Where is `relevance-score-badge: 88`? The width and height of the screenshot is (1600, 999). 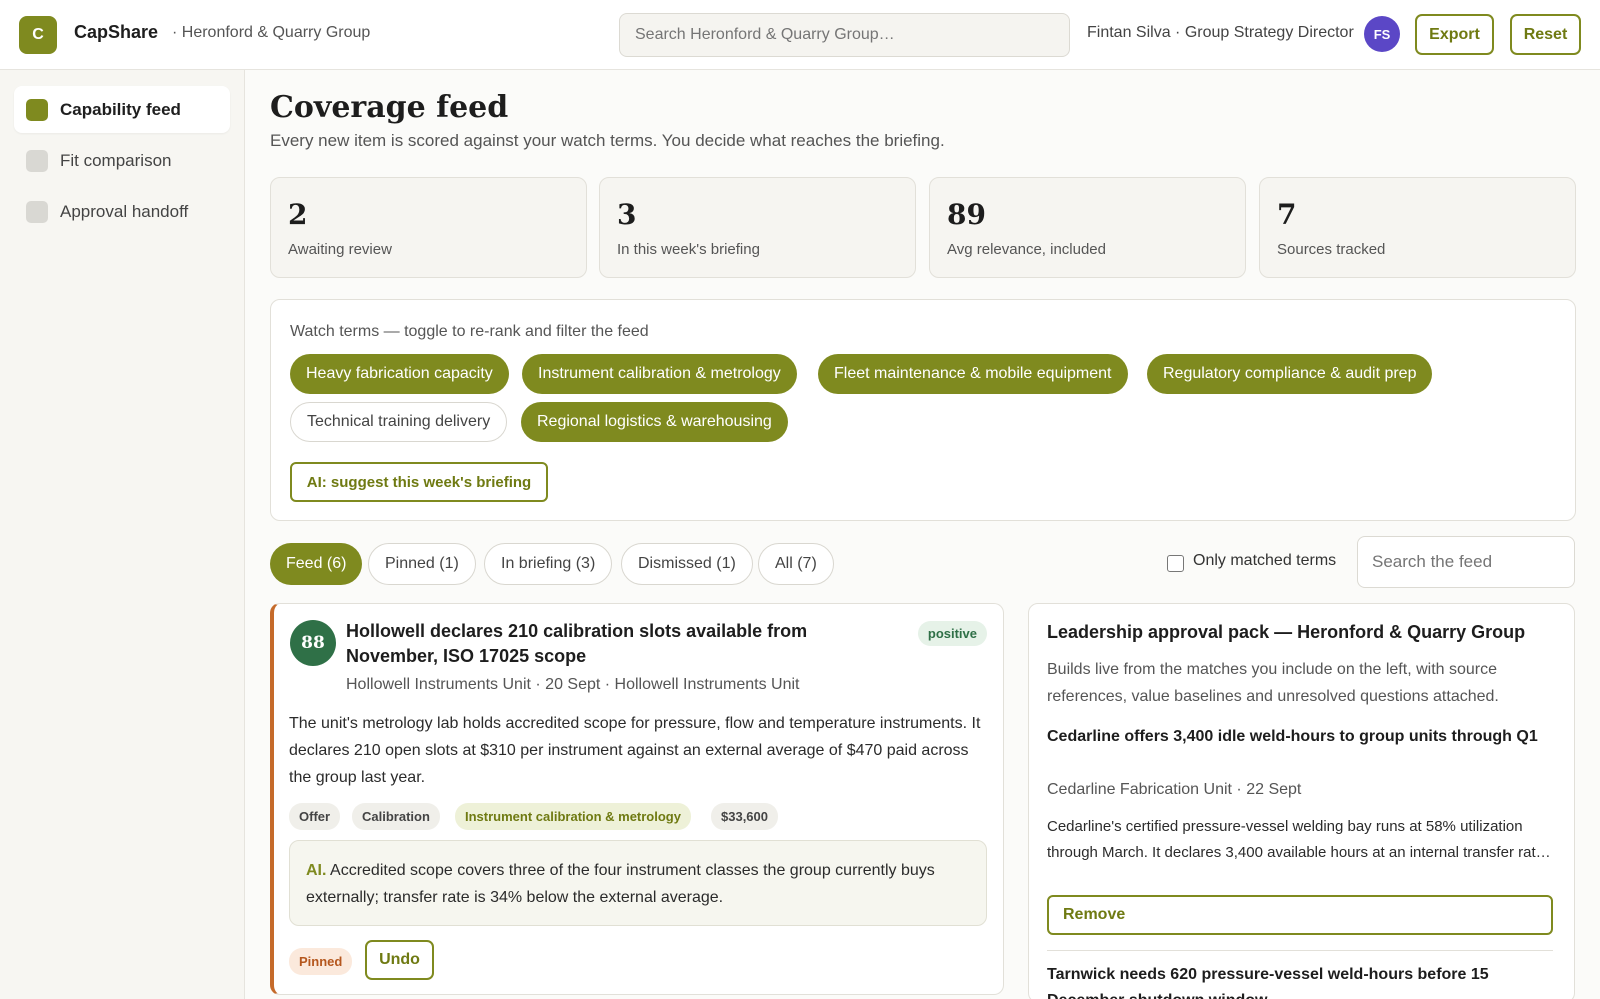
relevance-score-badge: 88 is located at coordinates (313, 643).